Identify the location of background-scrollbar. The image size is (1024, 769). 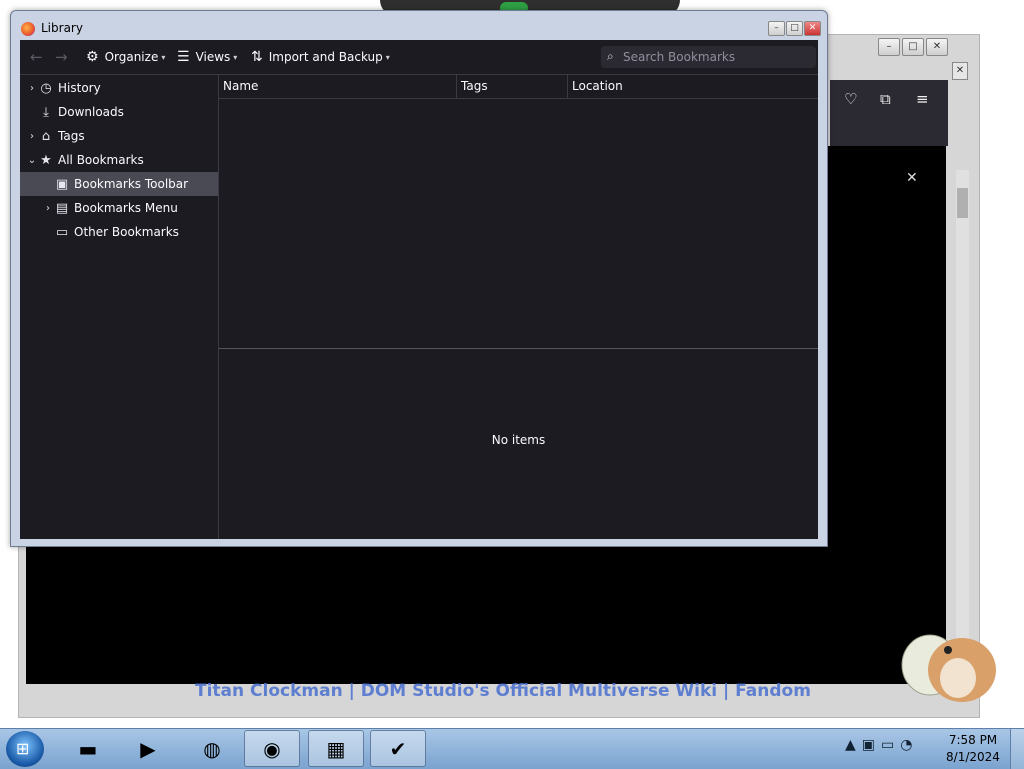
(962, 425).